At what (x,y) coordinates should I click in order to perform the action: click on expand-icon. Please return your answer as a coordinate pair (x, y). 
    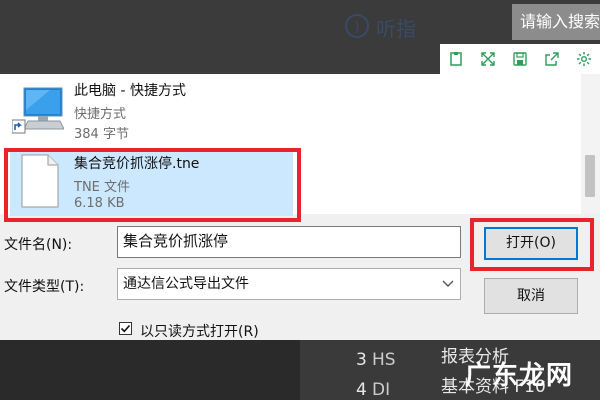
    Looking at the image, I should click on (488, 59).